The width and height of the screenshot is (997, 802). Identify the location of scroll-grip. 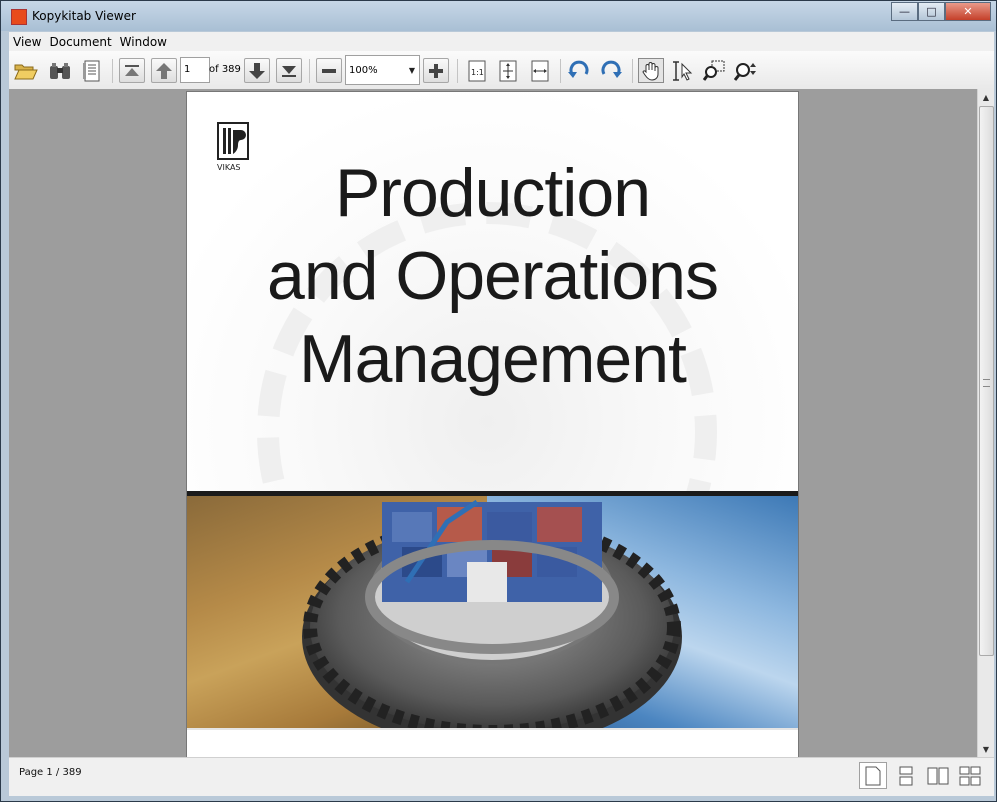
(986, 383).